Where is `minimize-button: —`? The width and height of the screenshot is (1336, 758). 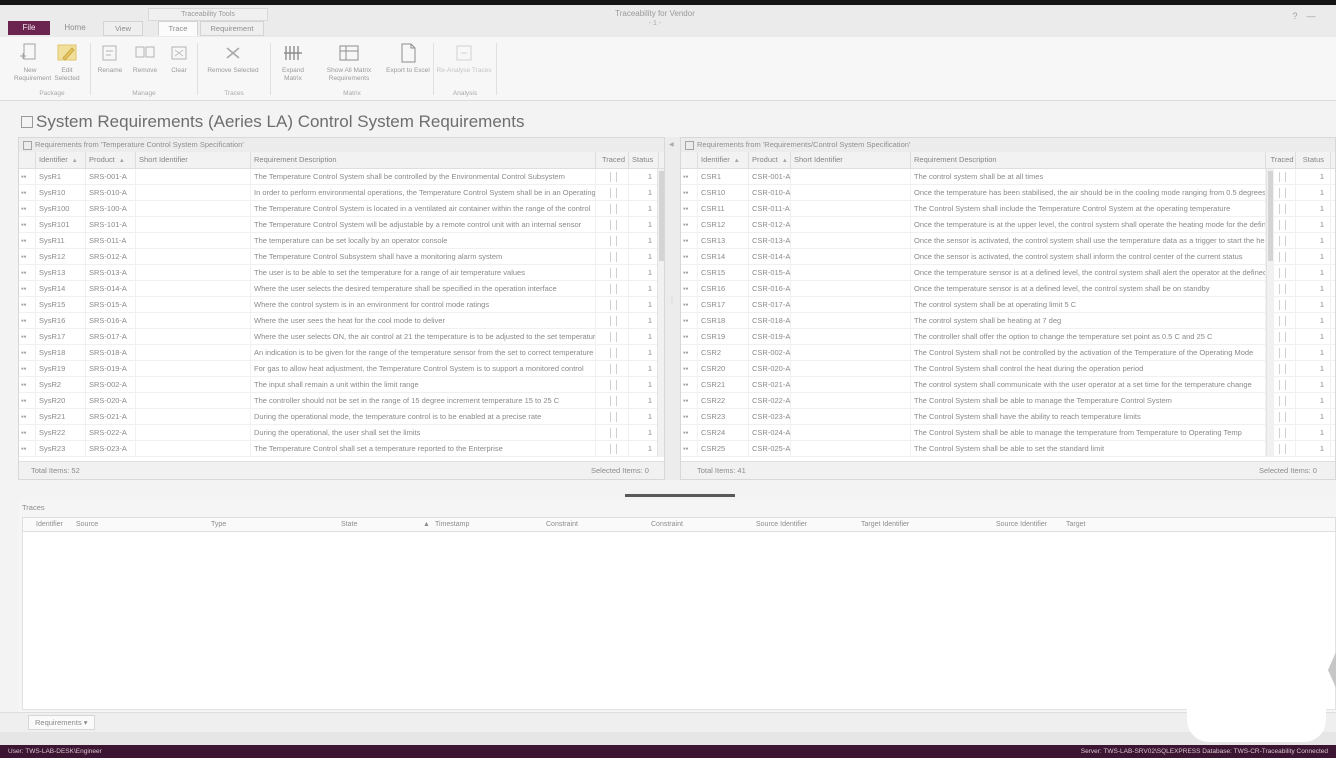
minimize-button: — is located at coordinates (1311, 16).